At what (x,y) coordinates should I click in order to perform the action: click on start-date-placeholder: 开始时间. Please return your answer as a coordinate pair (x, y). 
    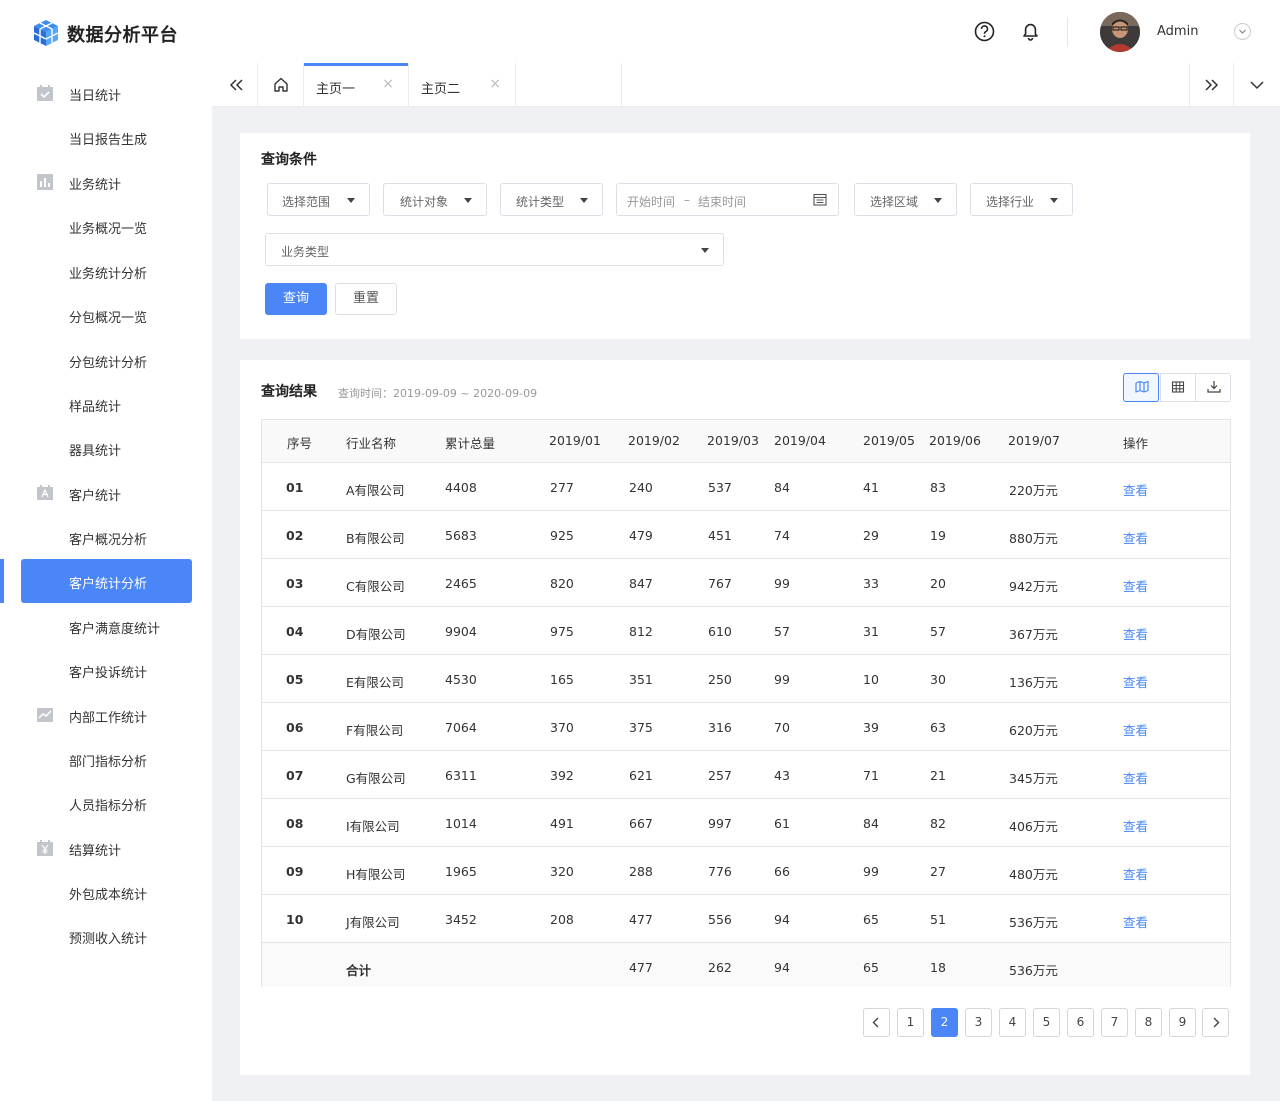
    Looking at the image, I should click on (651, 201).